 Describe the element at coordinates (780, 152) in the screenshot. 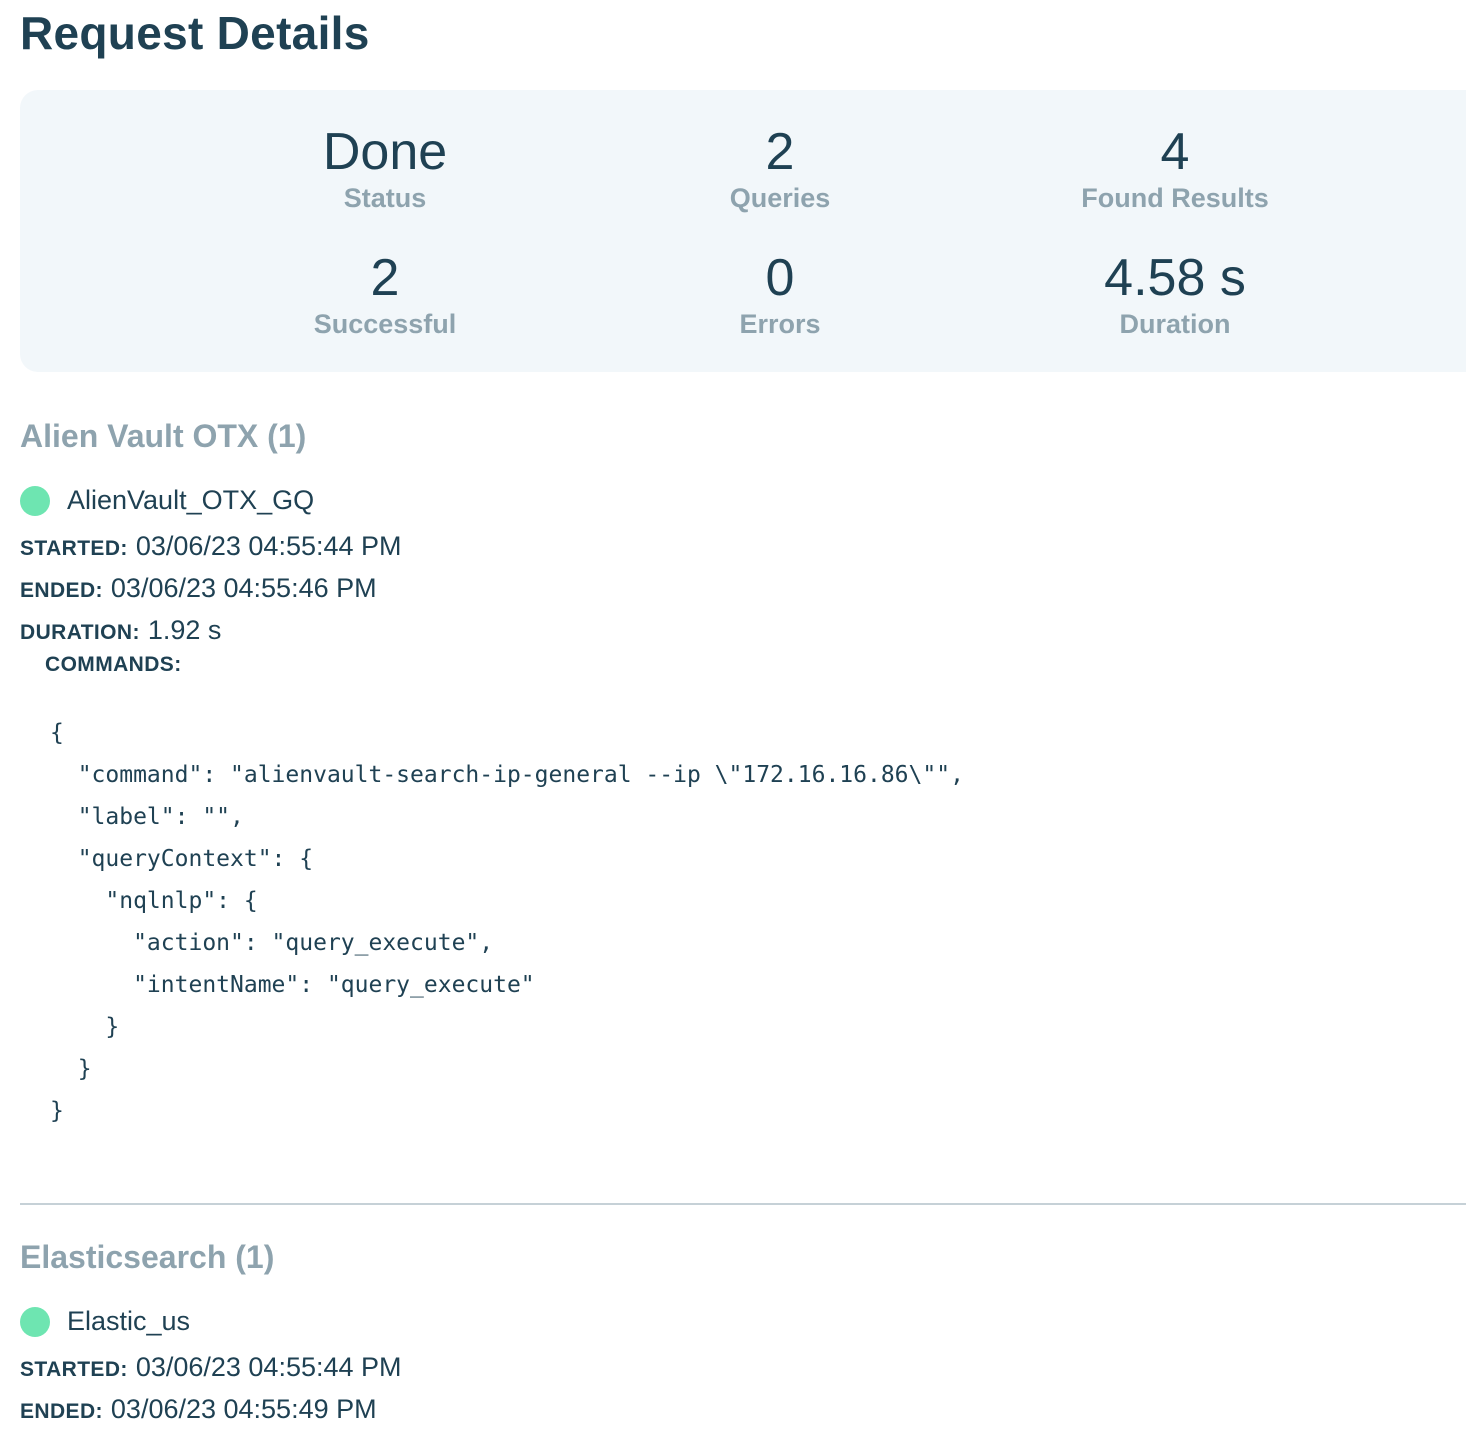

I see `stat-queries-value: 2` at that location.